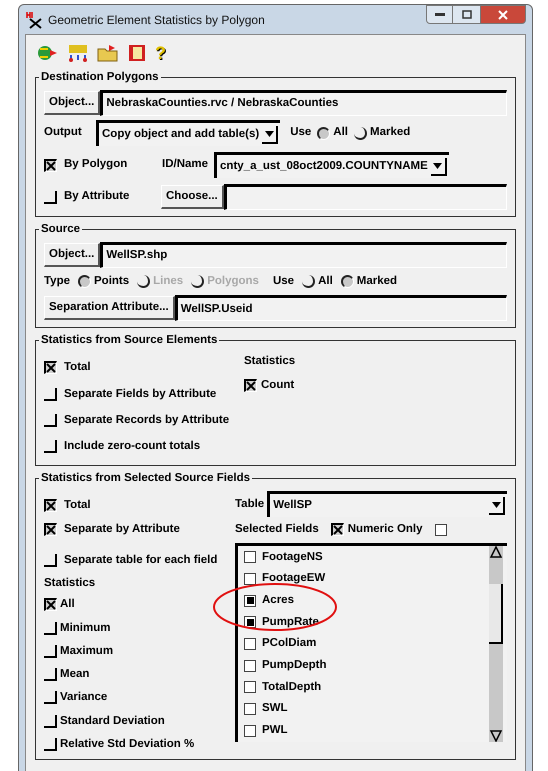  I want to click on app-logo-icon, so click(34, 19).